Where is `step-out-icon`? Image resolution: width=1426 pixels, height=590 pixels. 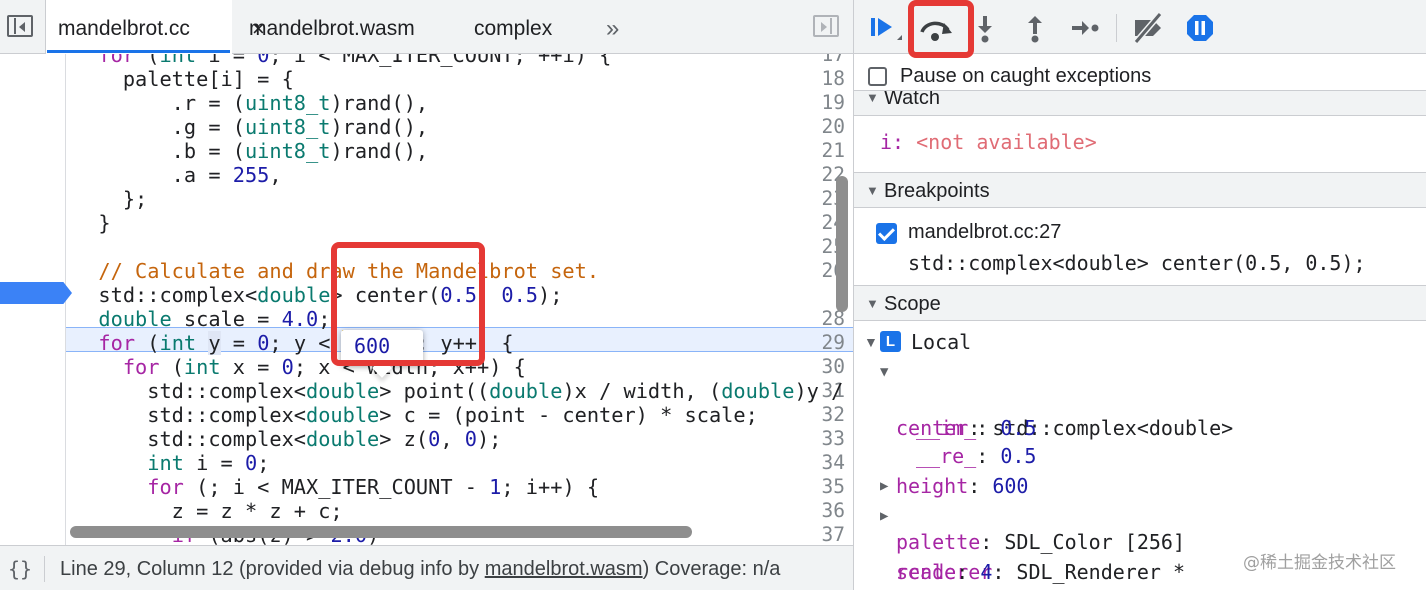
step-out-icon is located at coordinates (1035, 29).